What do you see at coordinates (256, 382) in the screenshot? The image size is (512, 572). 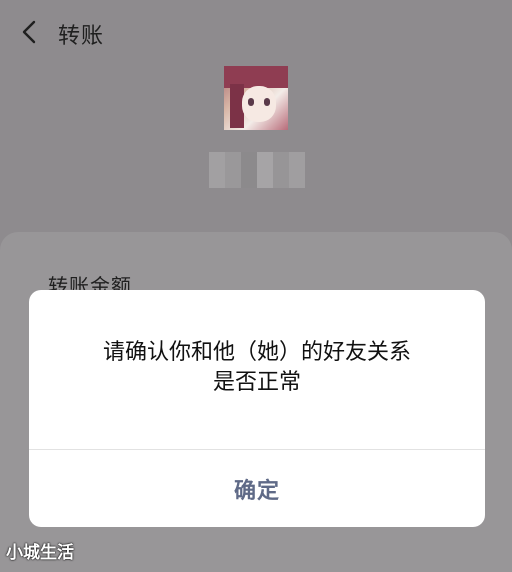 I see `dialog-message-line2: 是否正常` at bounding box center [256, 382].